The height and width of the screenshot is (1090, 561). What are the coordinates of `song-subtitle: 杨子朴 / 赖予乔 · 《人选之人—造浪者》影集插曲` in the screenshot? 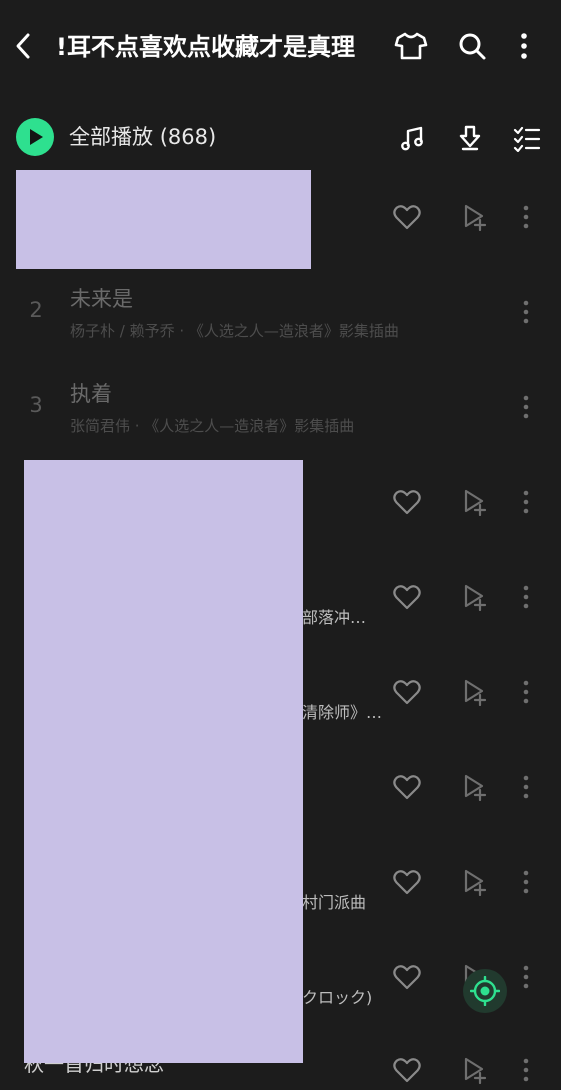 It's located at (234, 331).